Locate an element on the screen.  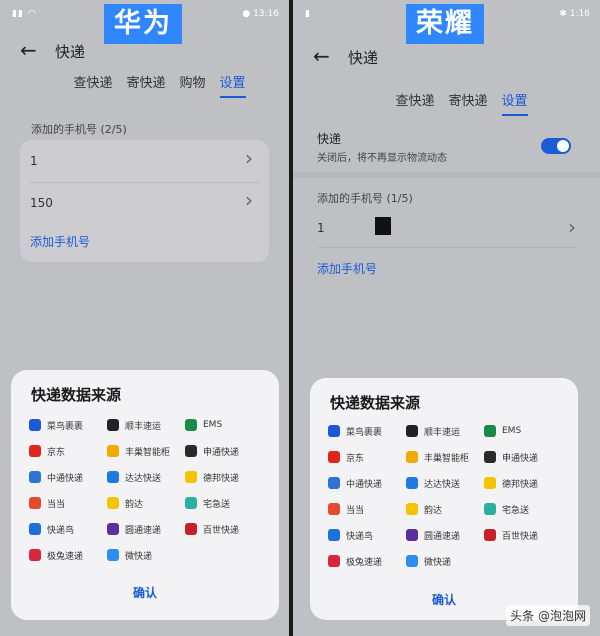
source-item: 达达快送 is located at coordinates (445, 483).